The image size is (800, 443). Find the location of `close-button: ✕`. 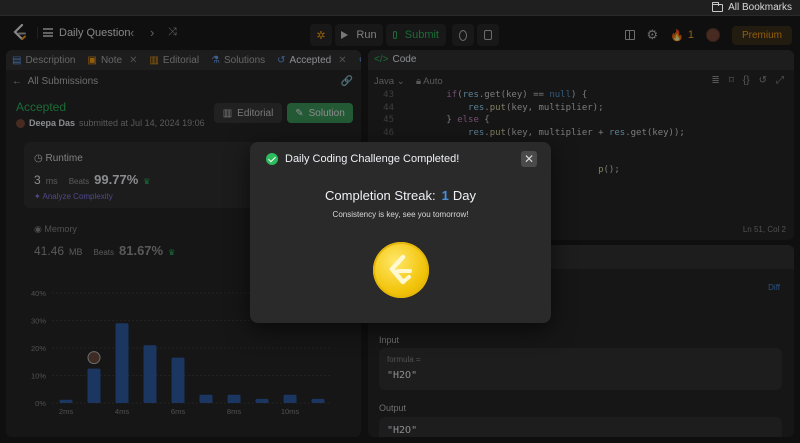

close-button: ✕ is located at coordinates (529, 159).